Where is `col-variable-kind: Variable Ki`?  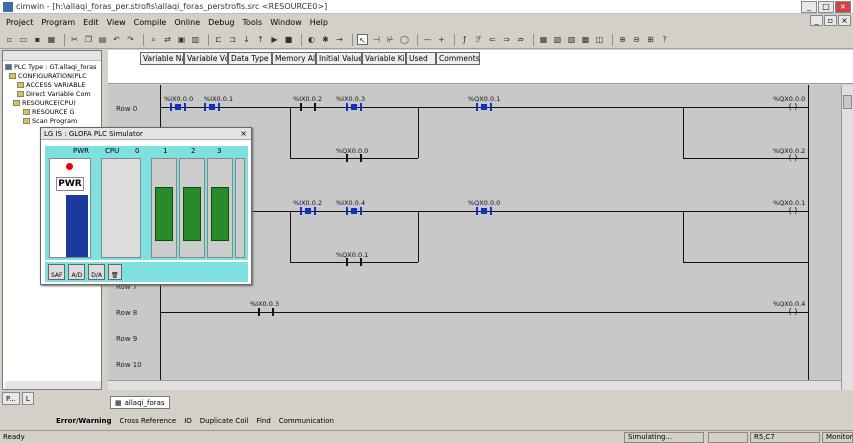 col-variable-kind: Variable Ki is located at coordinates (384, 58).